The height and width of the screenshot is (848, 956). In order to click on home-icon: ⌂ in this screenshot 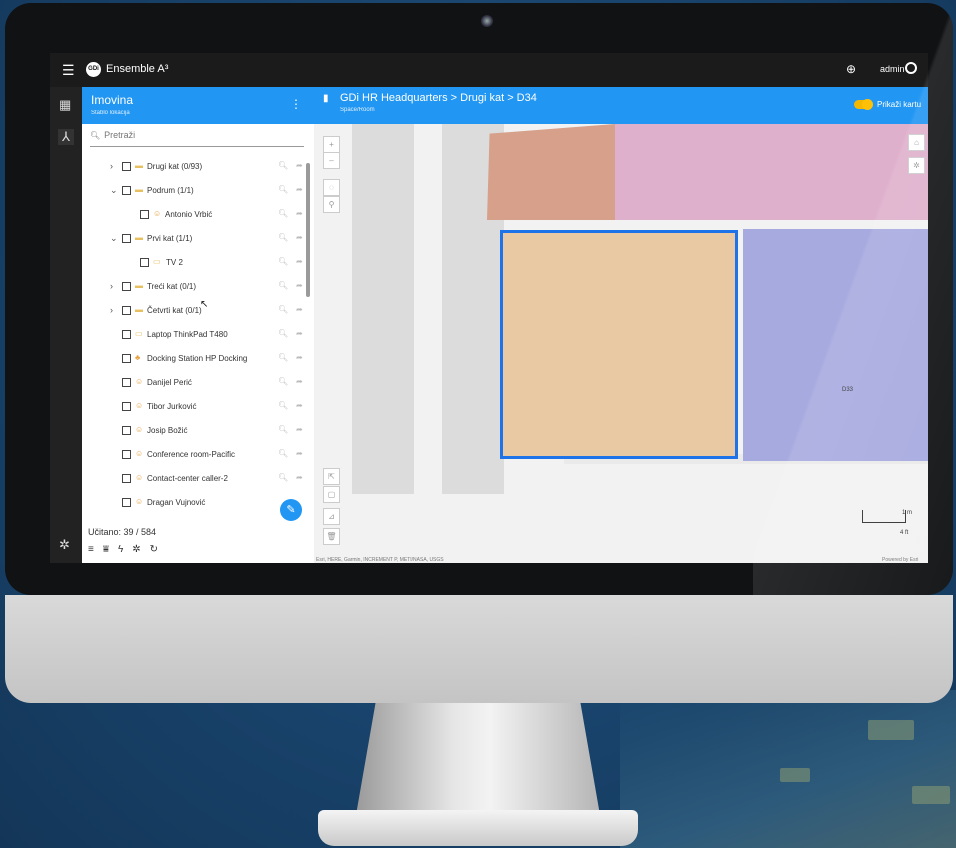, I will do `click(916, 142)`.